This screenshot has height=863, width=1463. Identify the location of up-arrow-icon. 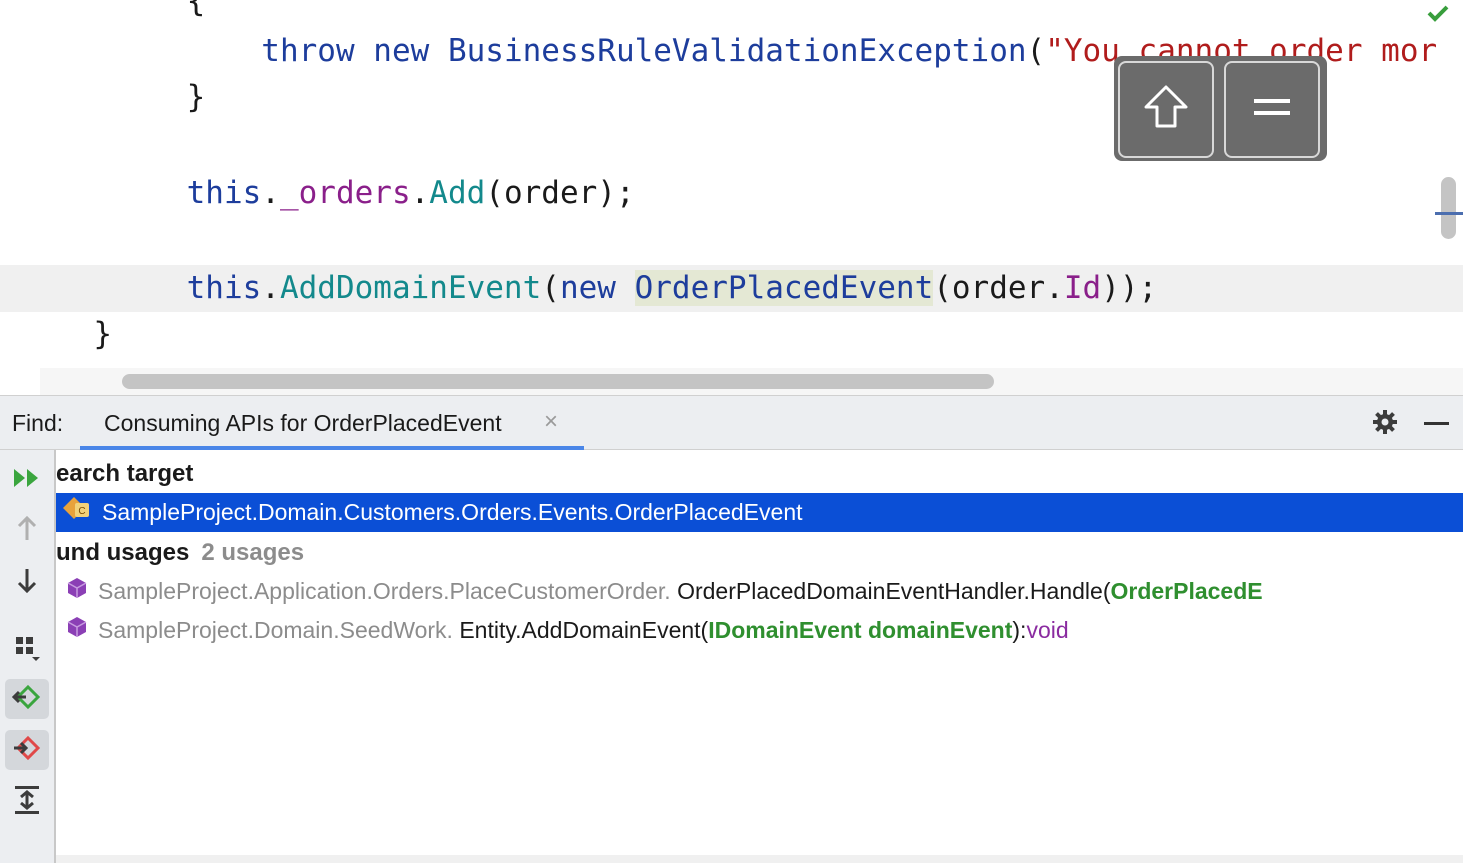
(27, 531).